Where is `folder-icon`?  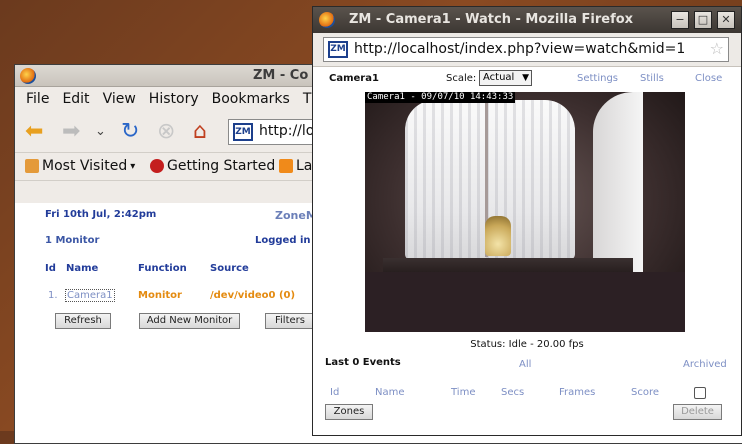 folder-icon is located at coordinates (32, 166).